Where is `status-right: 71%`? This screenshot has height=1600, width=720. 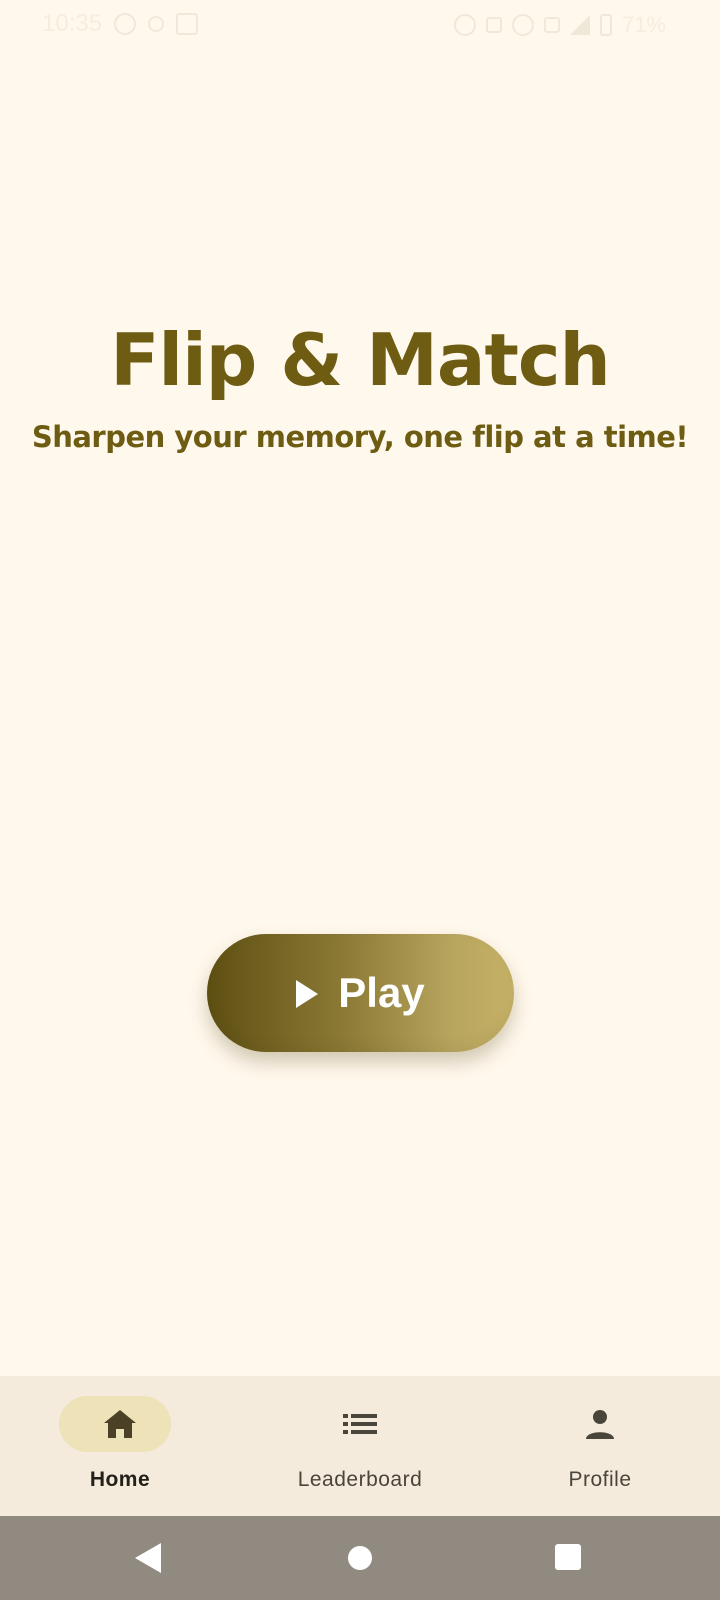 status-right: 71% is located at coordinates (559, 25).